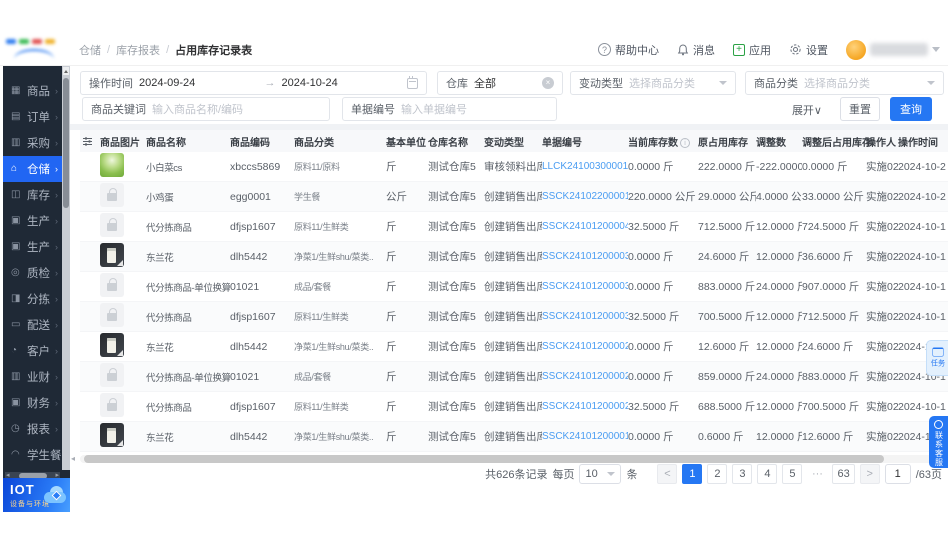 This screenshot has height=547, width=948. Describe the element at coordinates (585, 226) in the screenshot. I see `doc-no-link: SSCK24101200004` at that location.